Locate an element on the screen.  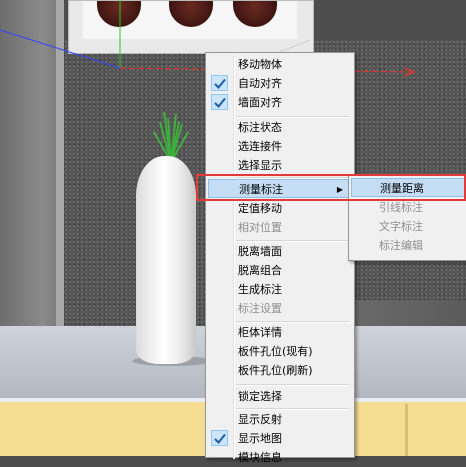
menu-item-label: 标注设置 is located at coordinates (260, 308).